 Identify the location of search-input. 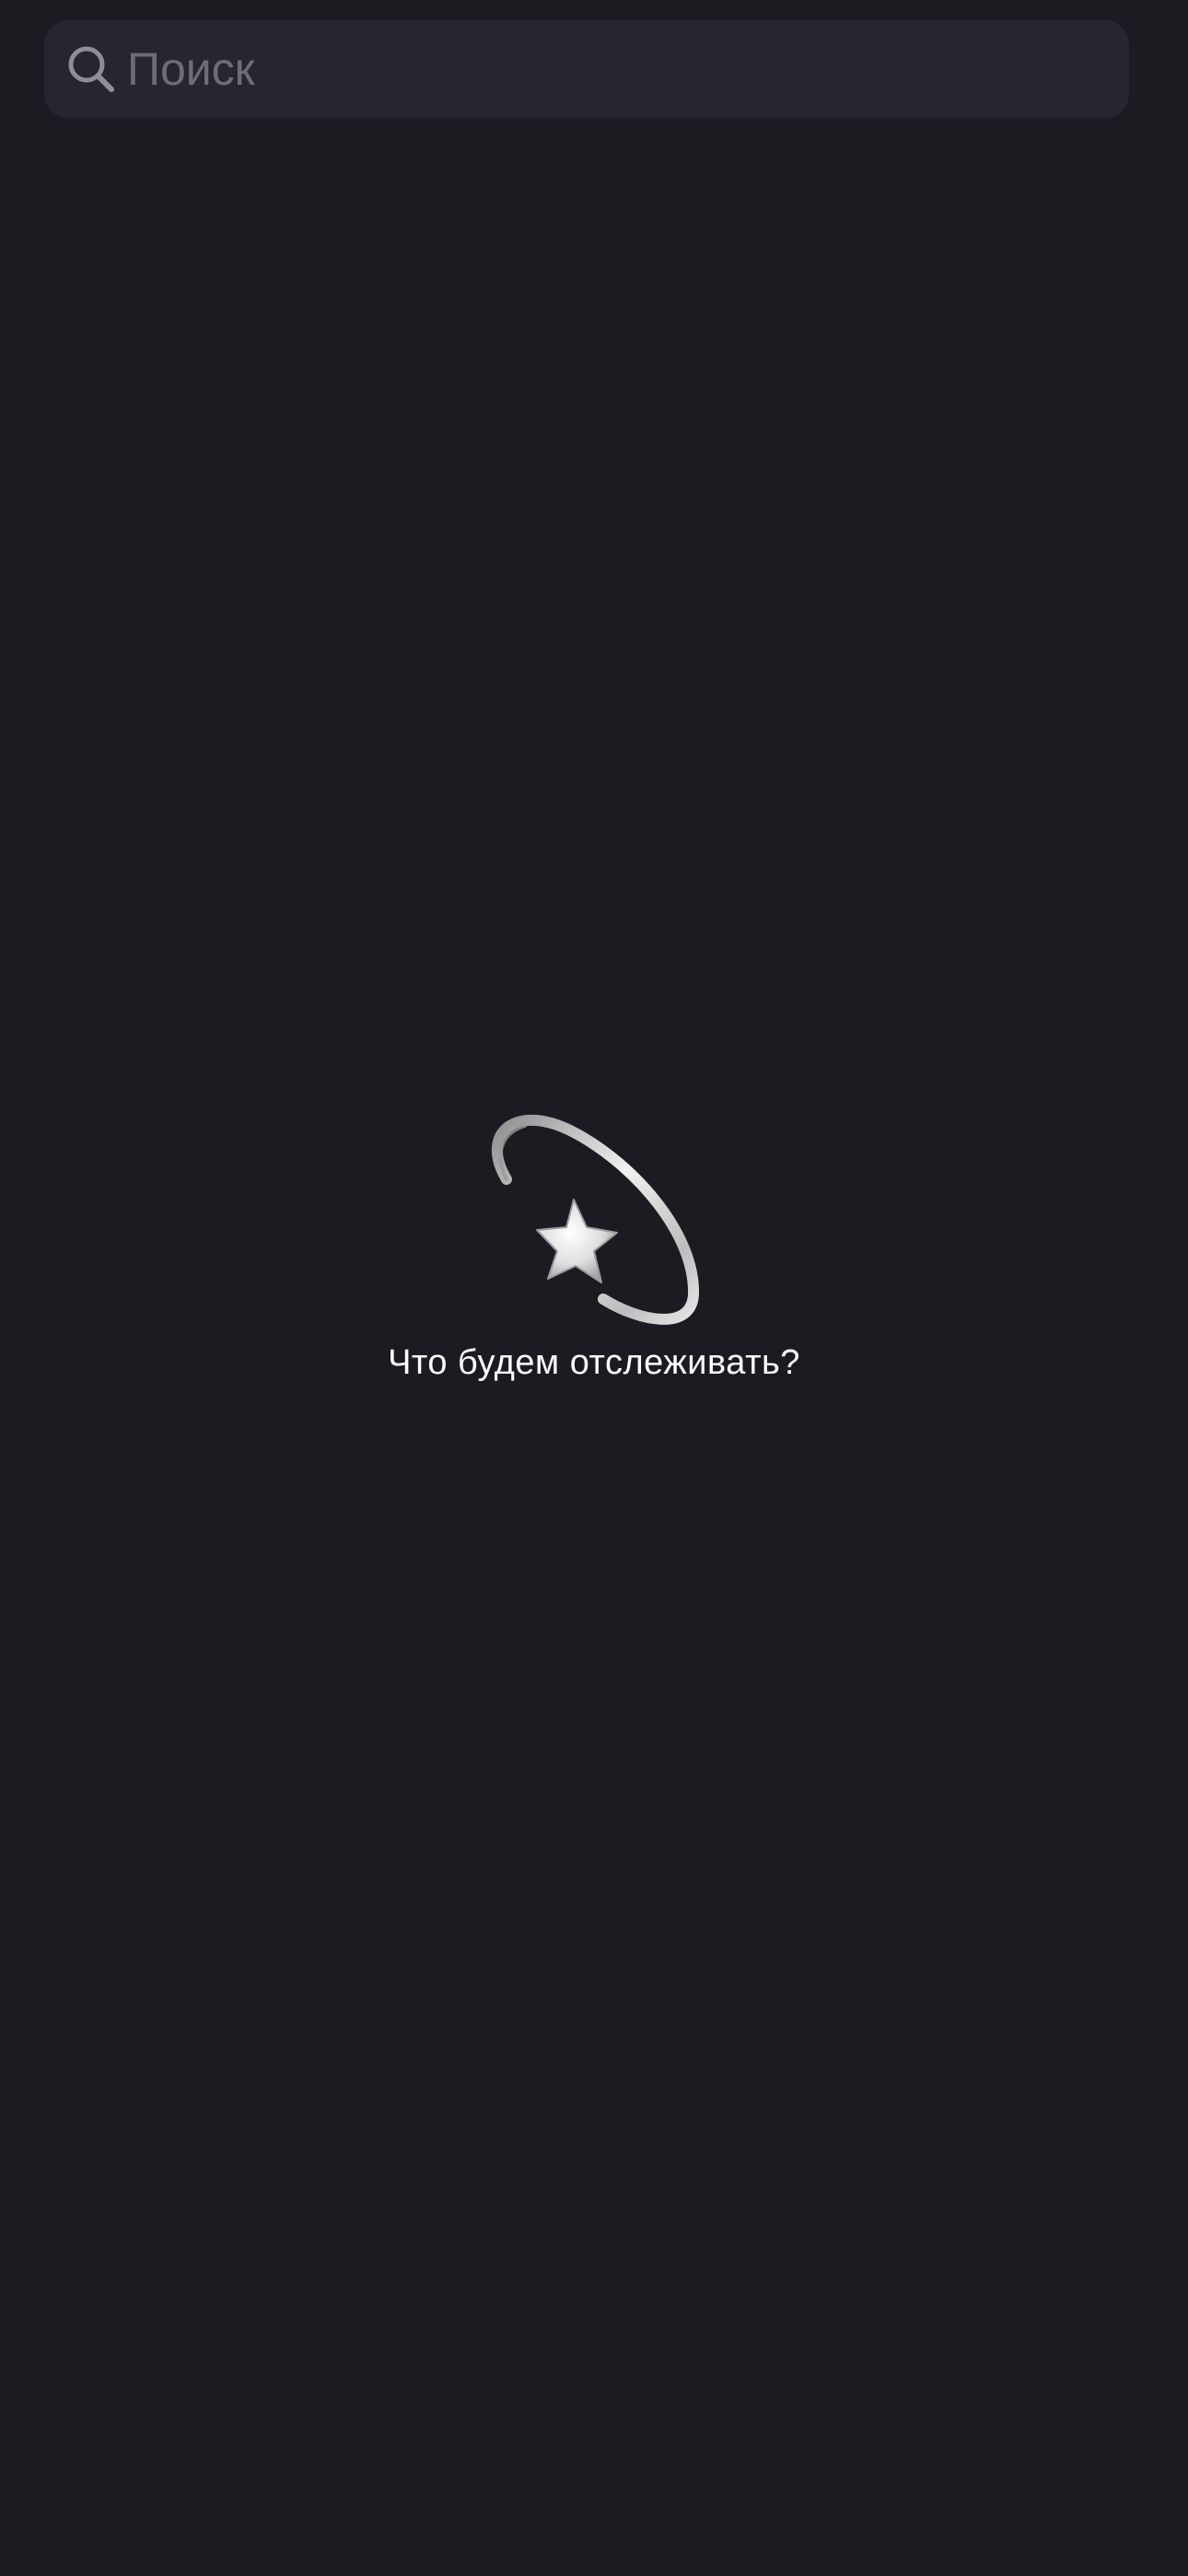
(628, 69).